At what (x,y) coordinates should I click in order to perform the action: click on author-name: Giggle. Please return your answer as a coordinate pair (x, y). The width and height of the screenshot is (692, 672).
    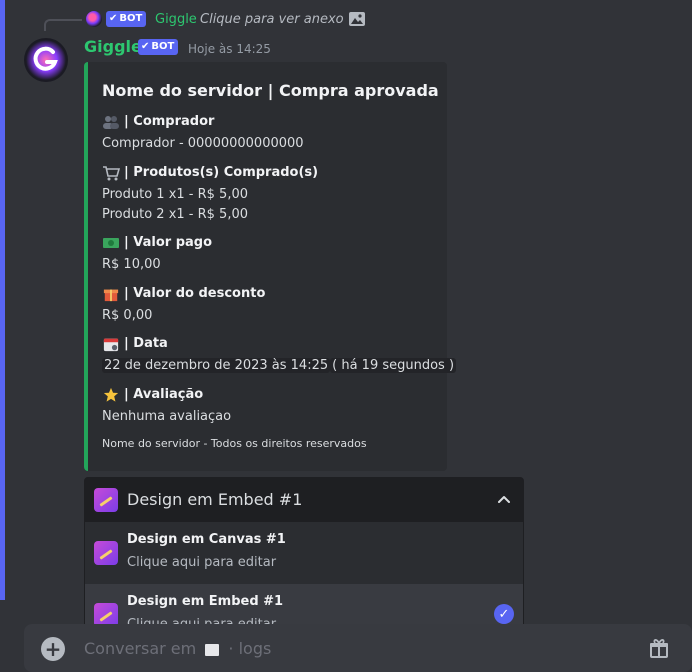
    Looking at the image, I should click on (113, 47).